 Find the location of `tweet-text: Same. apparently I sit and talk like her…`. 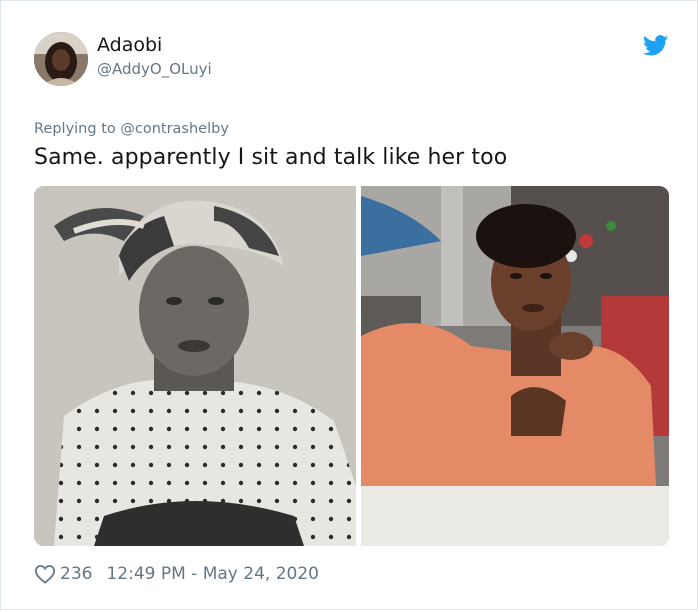

tweet-text: Same. apparently I sit and talk like her… is located at coordinates (271, 157).